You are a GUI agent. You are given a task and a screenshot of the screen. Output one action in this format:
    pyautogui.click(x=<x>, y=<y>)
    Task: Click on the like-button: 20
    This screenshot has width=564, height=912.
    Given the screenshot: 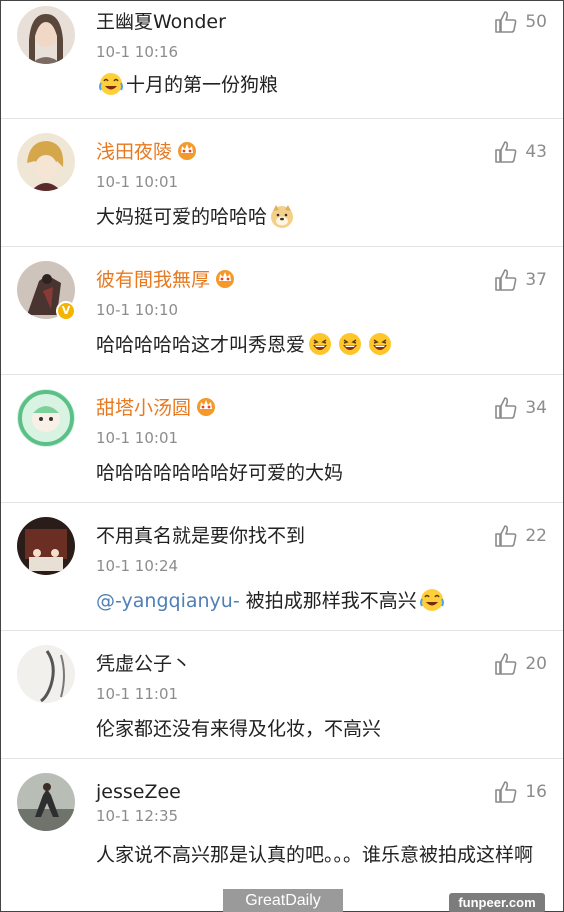 What is the action you would take?
    pyautogui.click(x=520, y=664)
    